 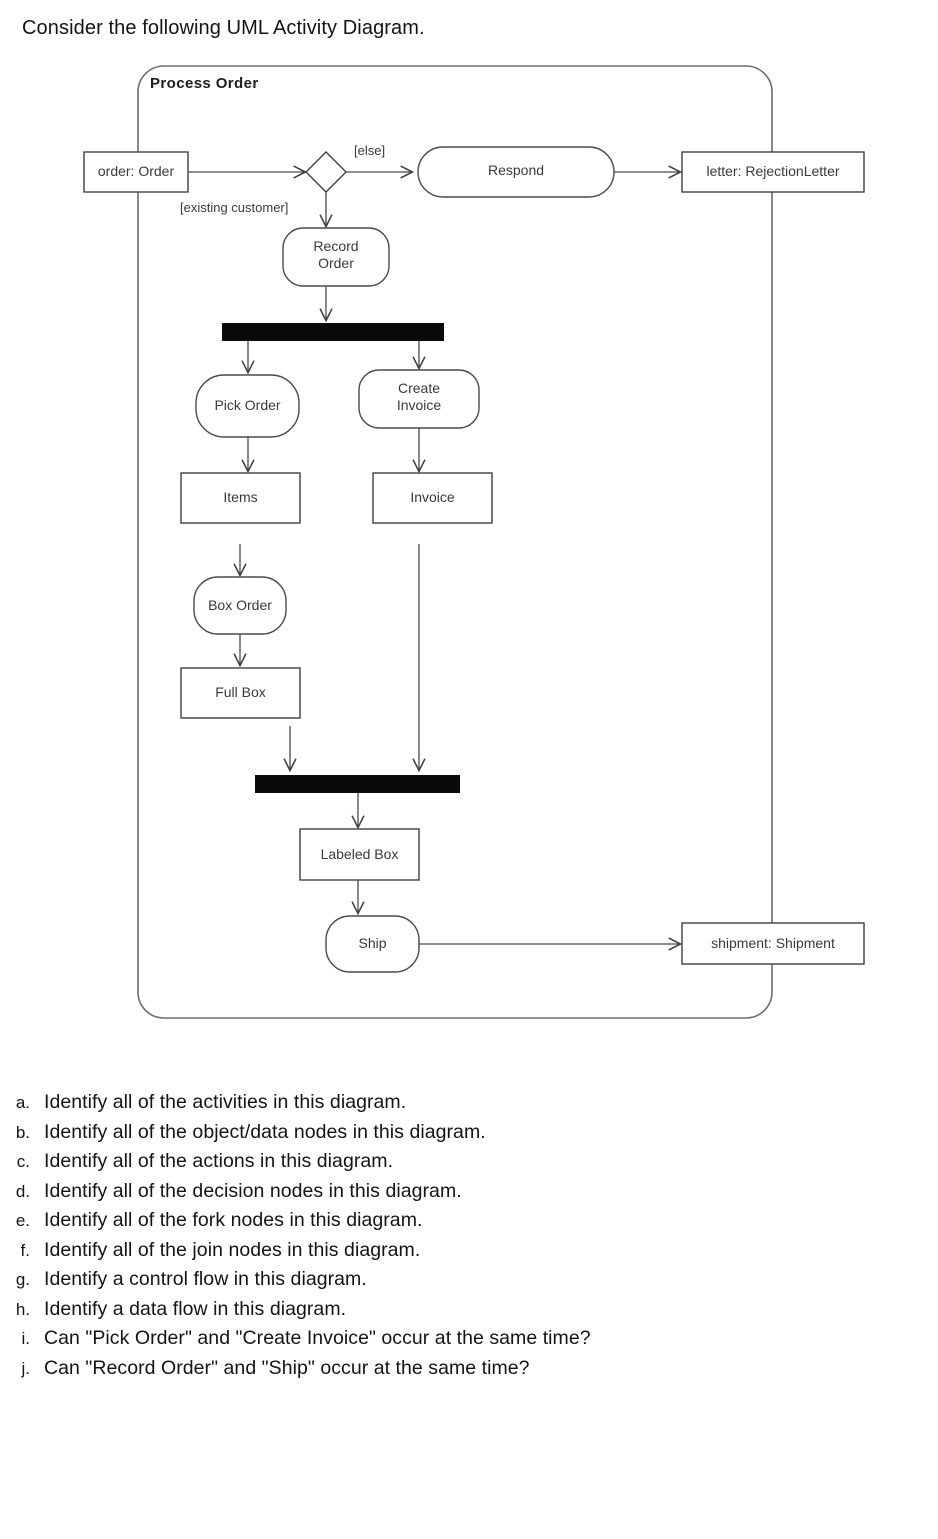 What do you see at coordinates (205, 1279) in the screenshot?
I see `list-item-text: Identify a control flow in this diagram.` at bounding box center [205, 1279].